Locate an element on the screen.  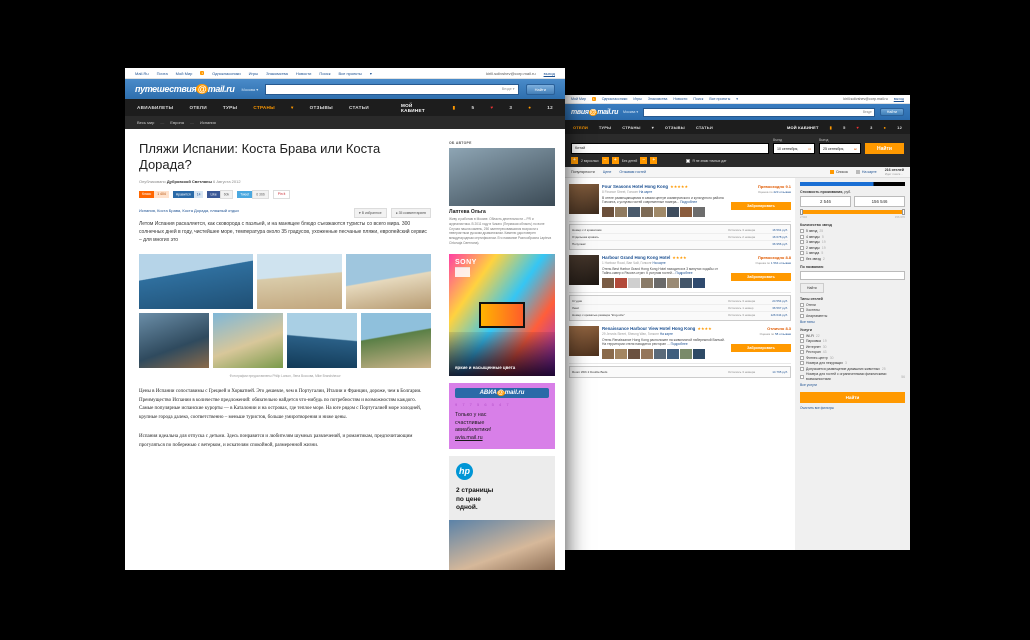
article-global-search-input: Везде ▾ is located at coordinates (392, 89).